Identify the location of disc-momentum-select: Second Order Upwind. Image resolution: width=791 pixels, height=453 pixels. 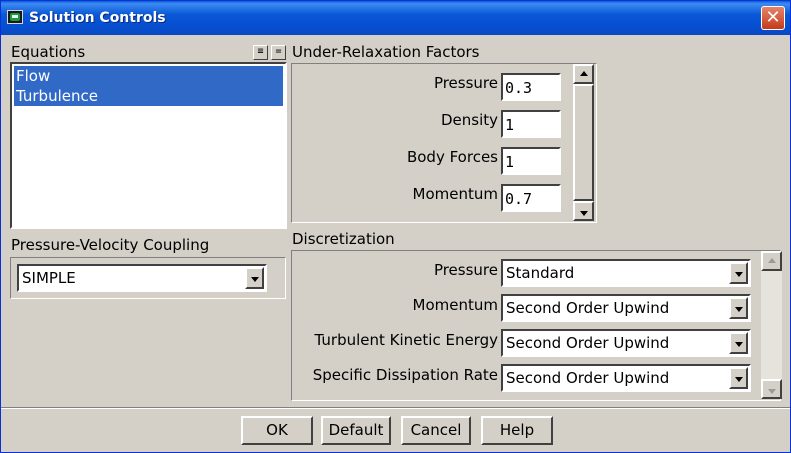
(626, 308).